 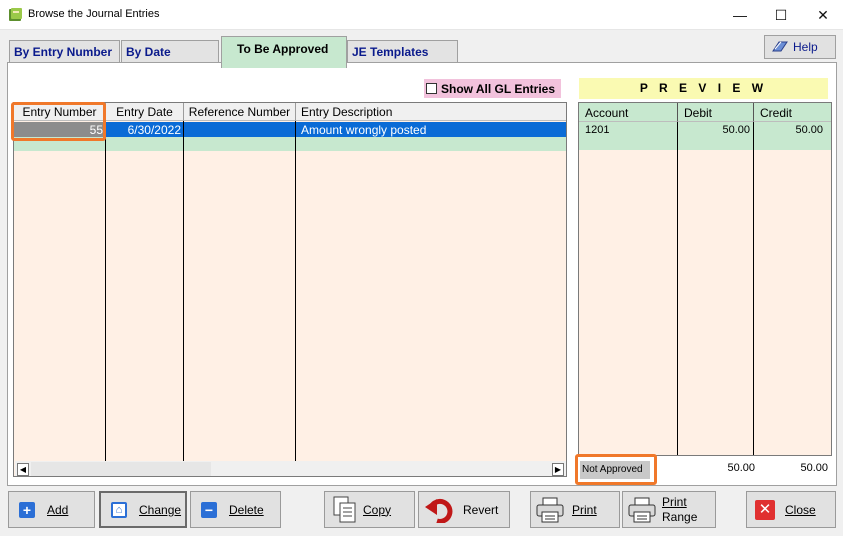 I want to click on print-range-button: Print Range, so click(x=669, y=509).